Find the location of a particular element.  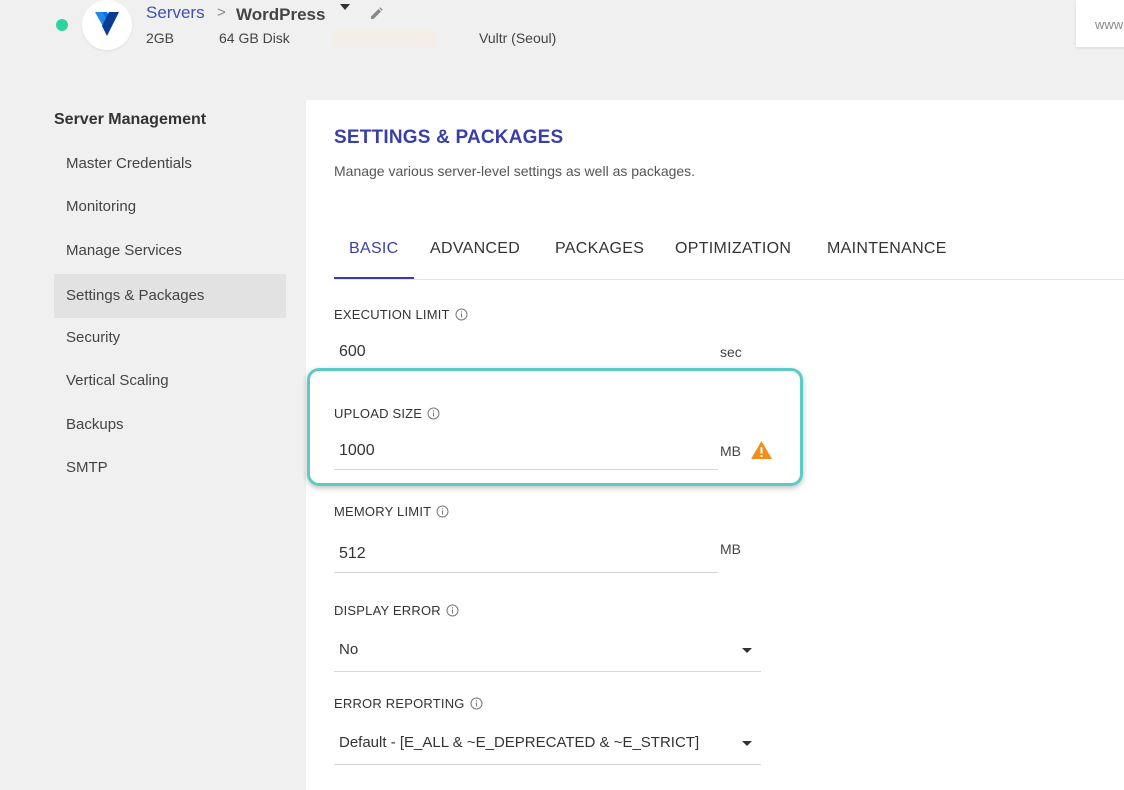

display-error-label: DISPLAY ERROR is located at coordinates (396, 611).